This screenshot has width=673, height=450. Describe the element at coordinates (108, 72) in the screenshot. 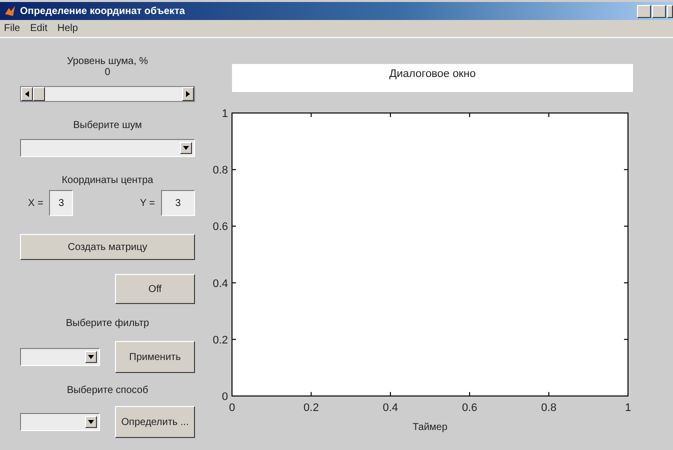

I see `noise-level-value: 0` at that location.